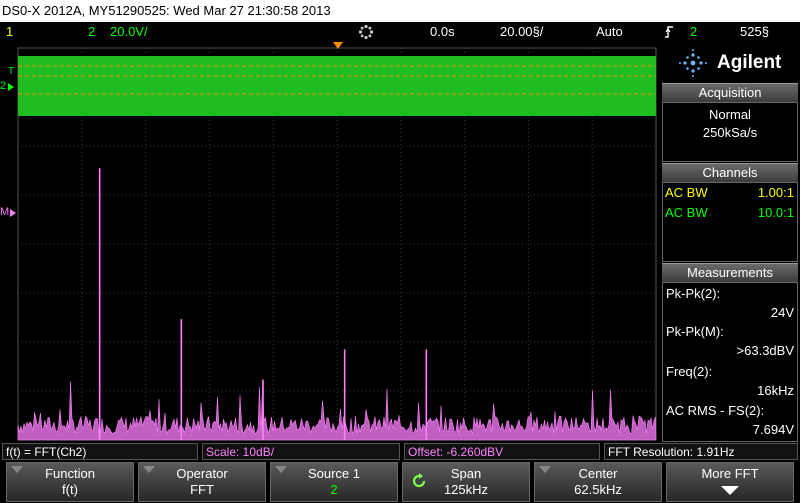 This screenshot has width=800, height=503. I want to click on fft-offset-readout: Offset: -6.260dBV, so click(502, 451).